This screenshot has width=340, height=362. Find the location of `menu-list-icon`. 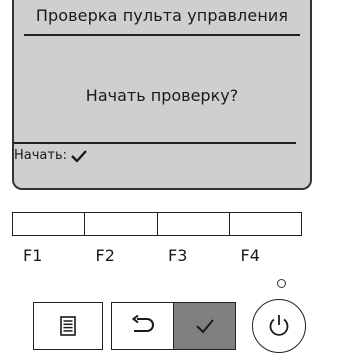

menu-list-icon is located at coordinates (68, 326).